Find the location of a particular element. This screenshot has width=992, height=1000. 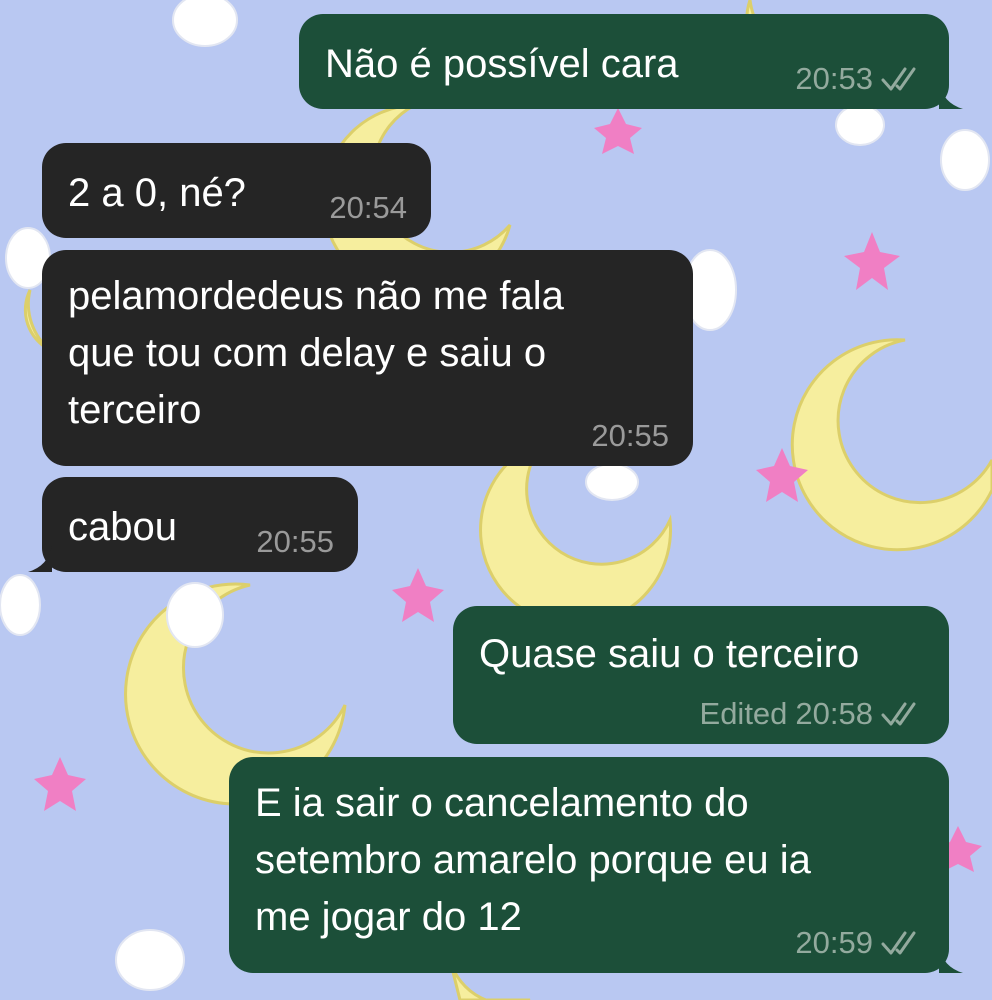

message-text: Quase saiu o terceiro is located at coordinates (669, 654).